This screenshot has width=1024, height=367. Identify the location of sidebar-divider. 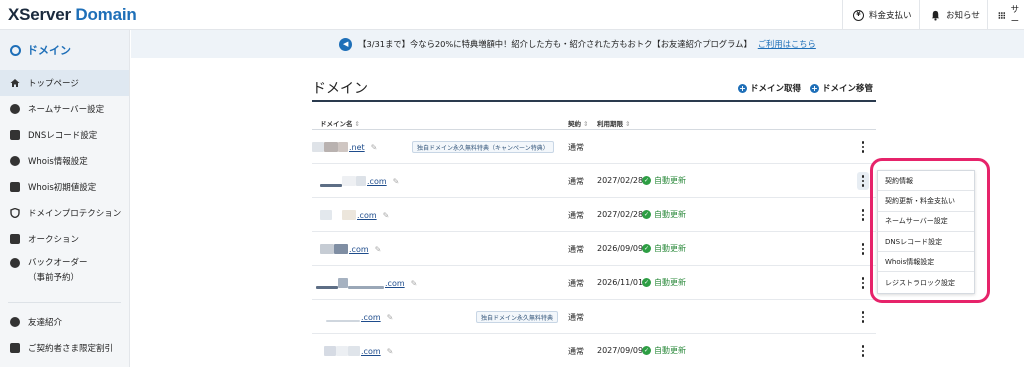
(64, 302).